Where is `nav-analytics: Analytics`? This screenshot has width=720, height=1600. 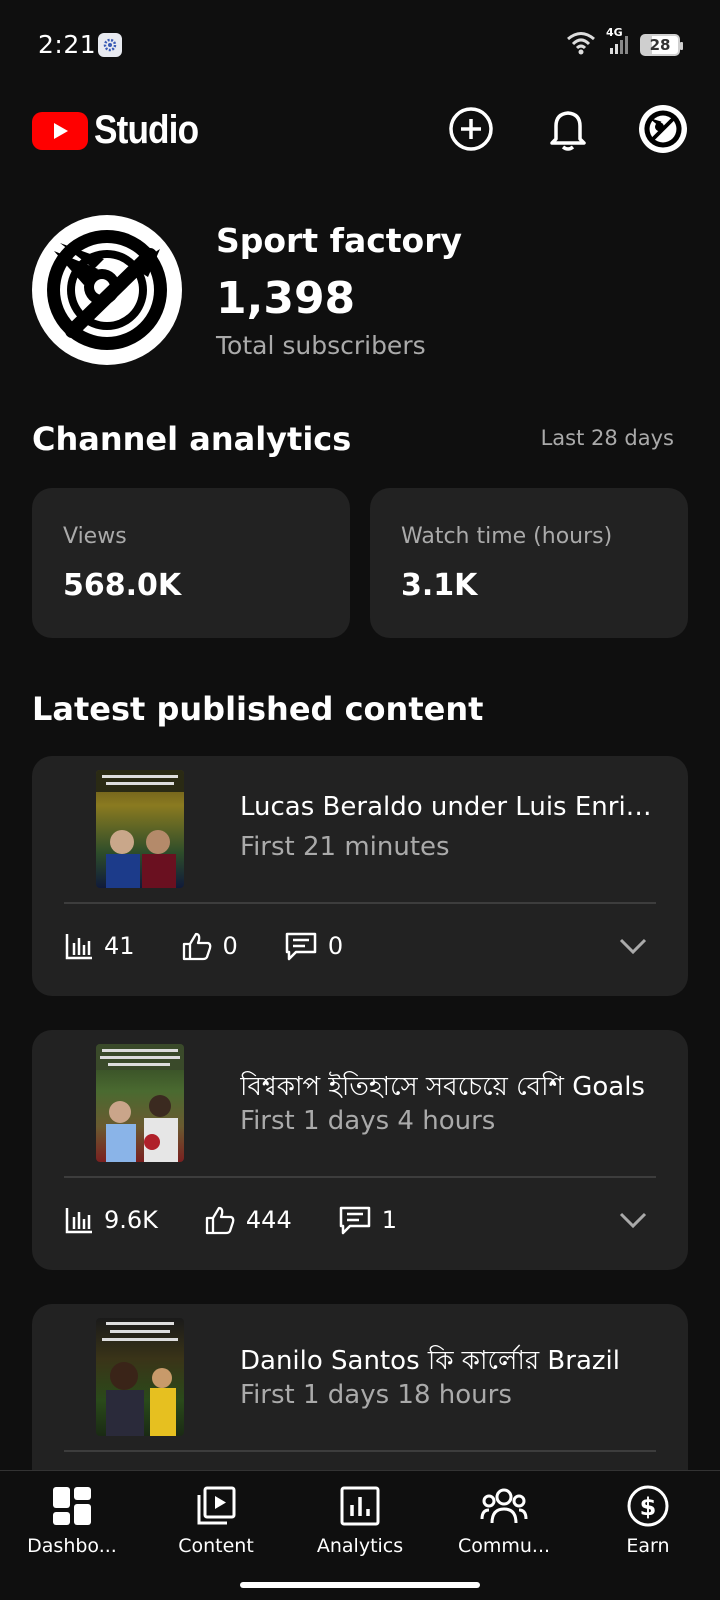
nav-analytics: Analytics is located at coordinates (360, 1519).